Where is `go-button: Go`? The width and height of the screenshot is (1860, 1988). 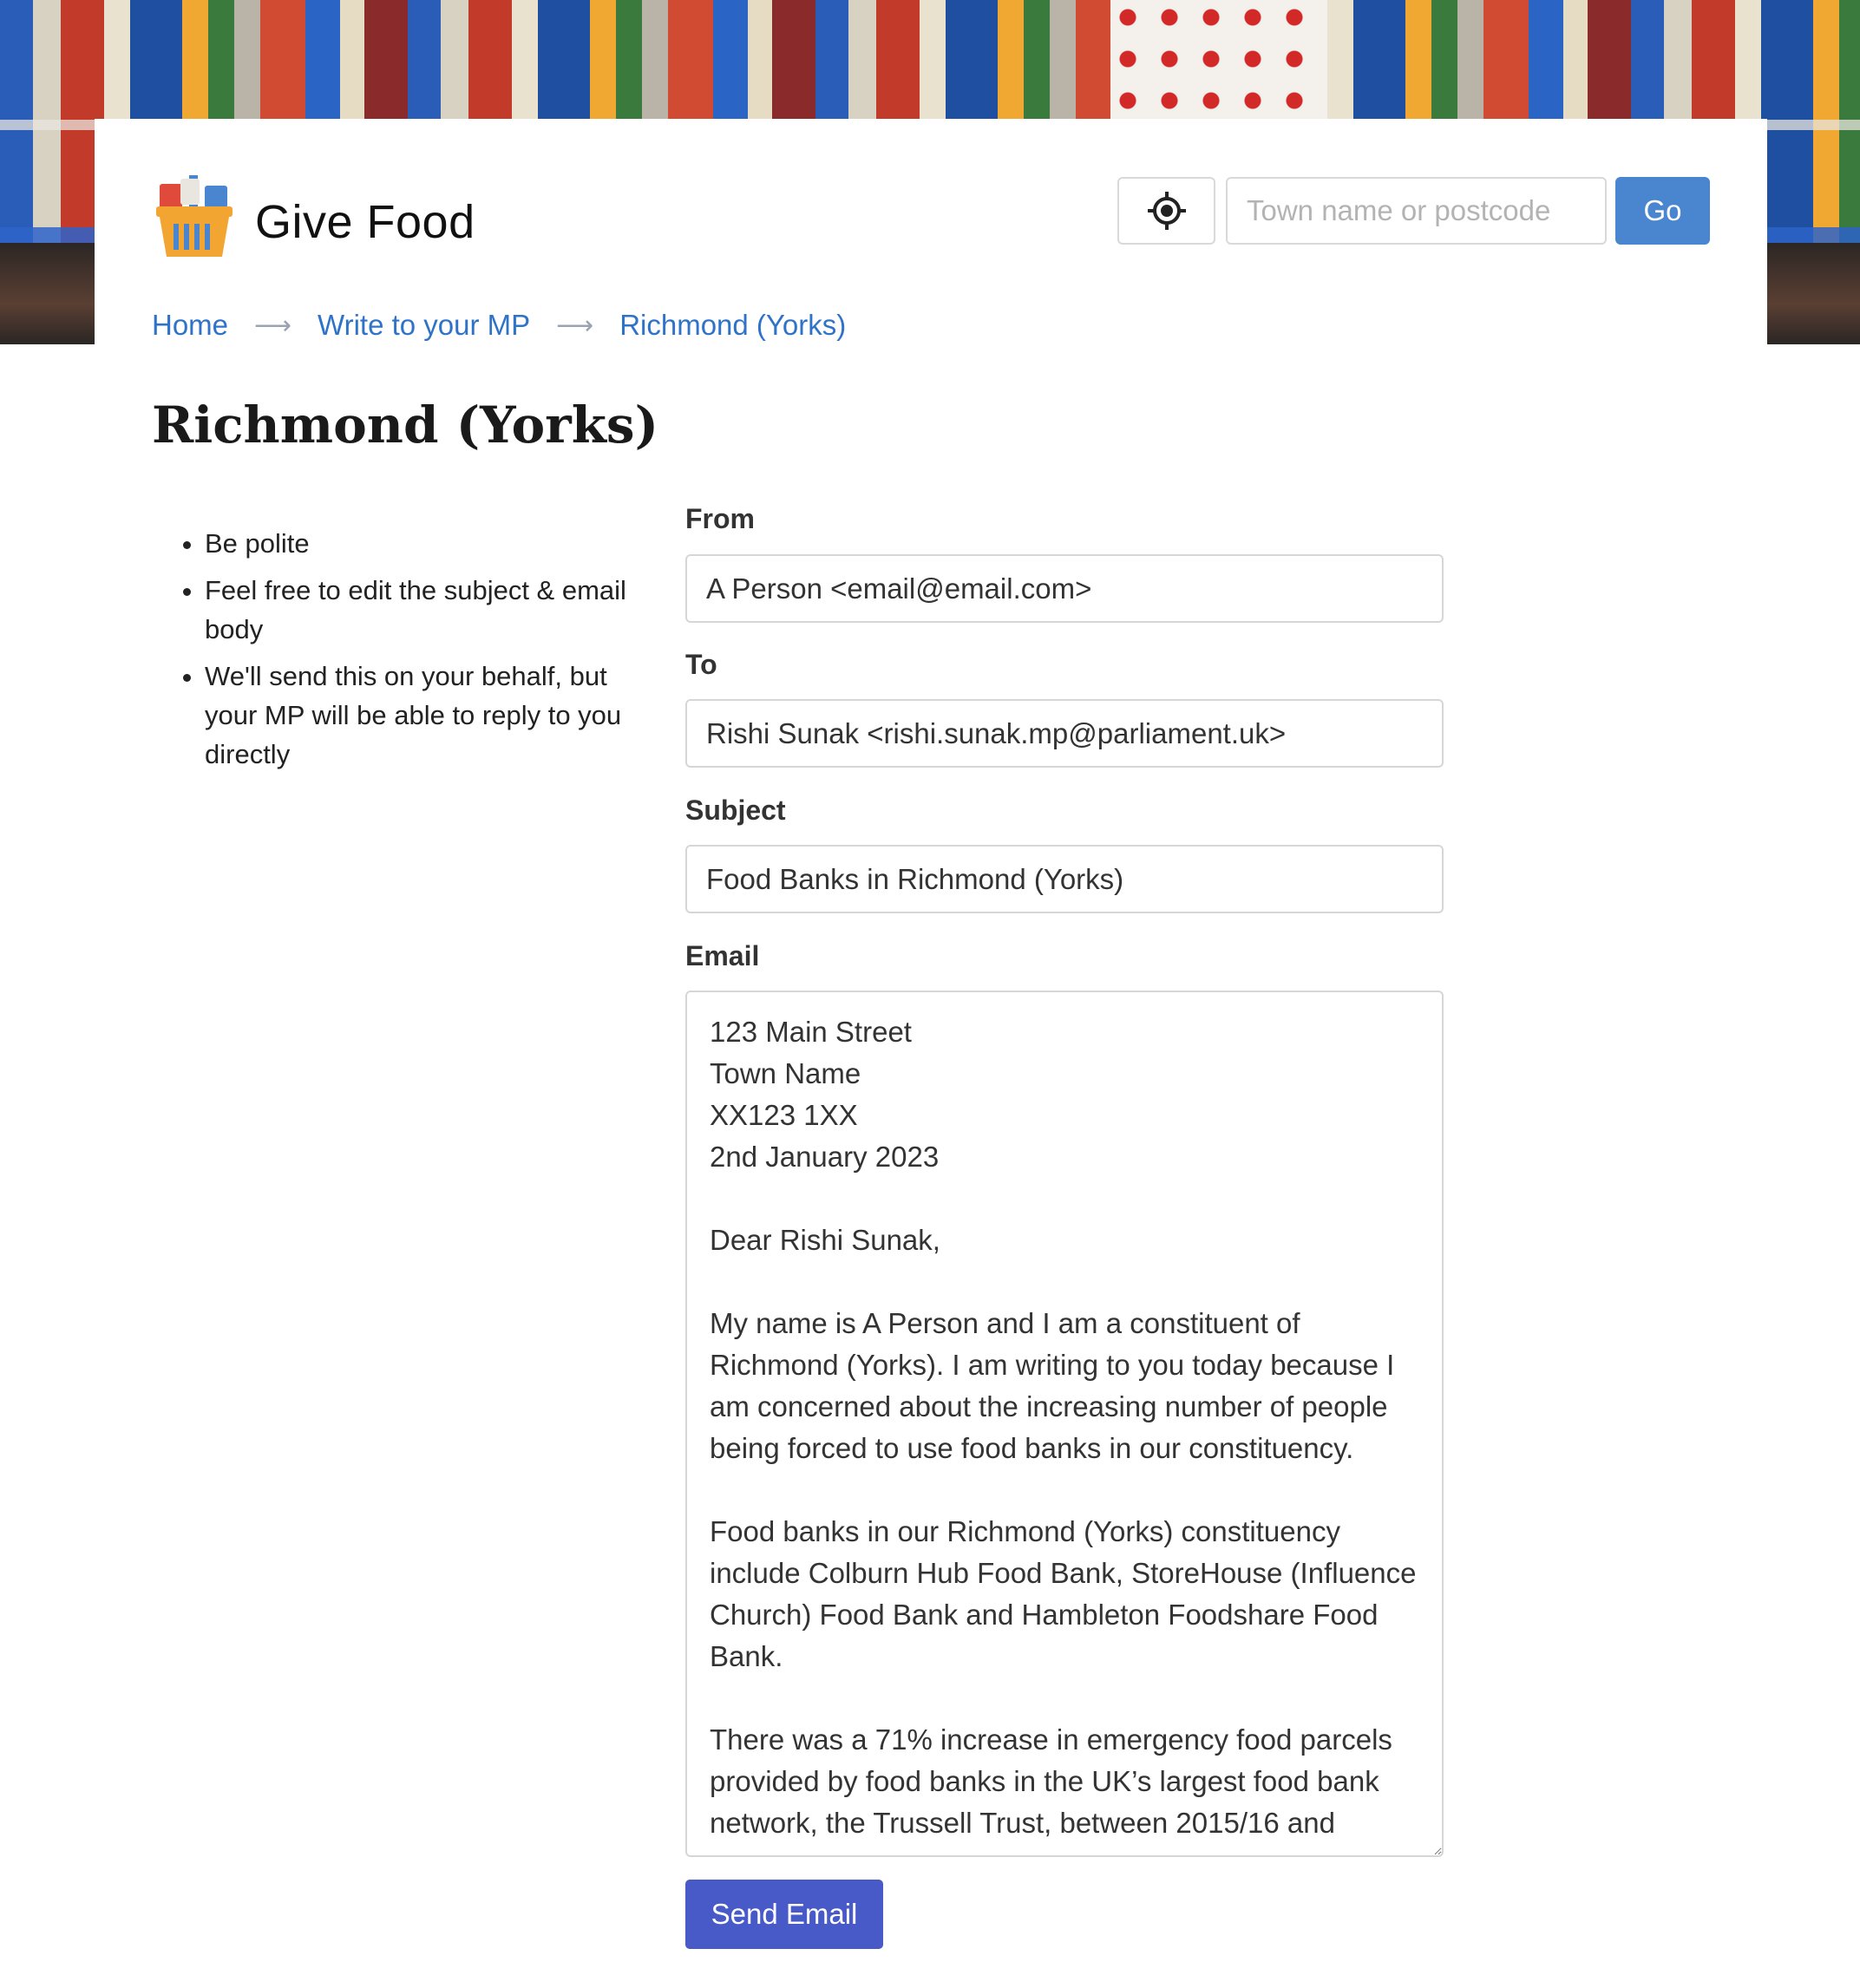 go-button: Go is located at coordinates (1662, 211).